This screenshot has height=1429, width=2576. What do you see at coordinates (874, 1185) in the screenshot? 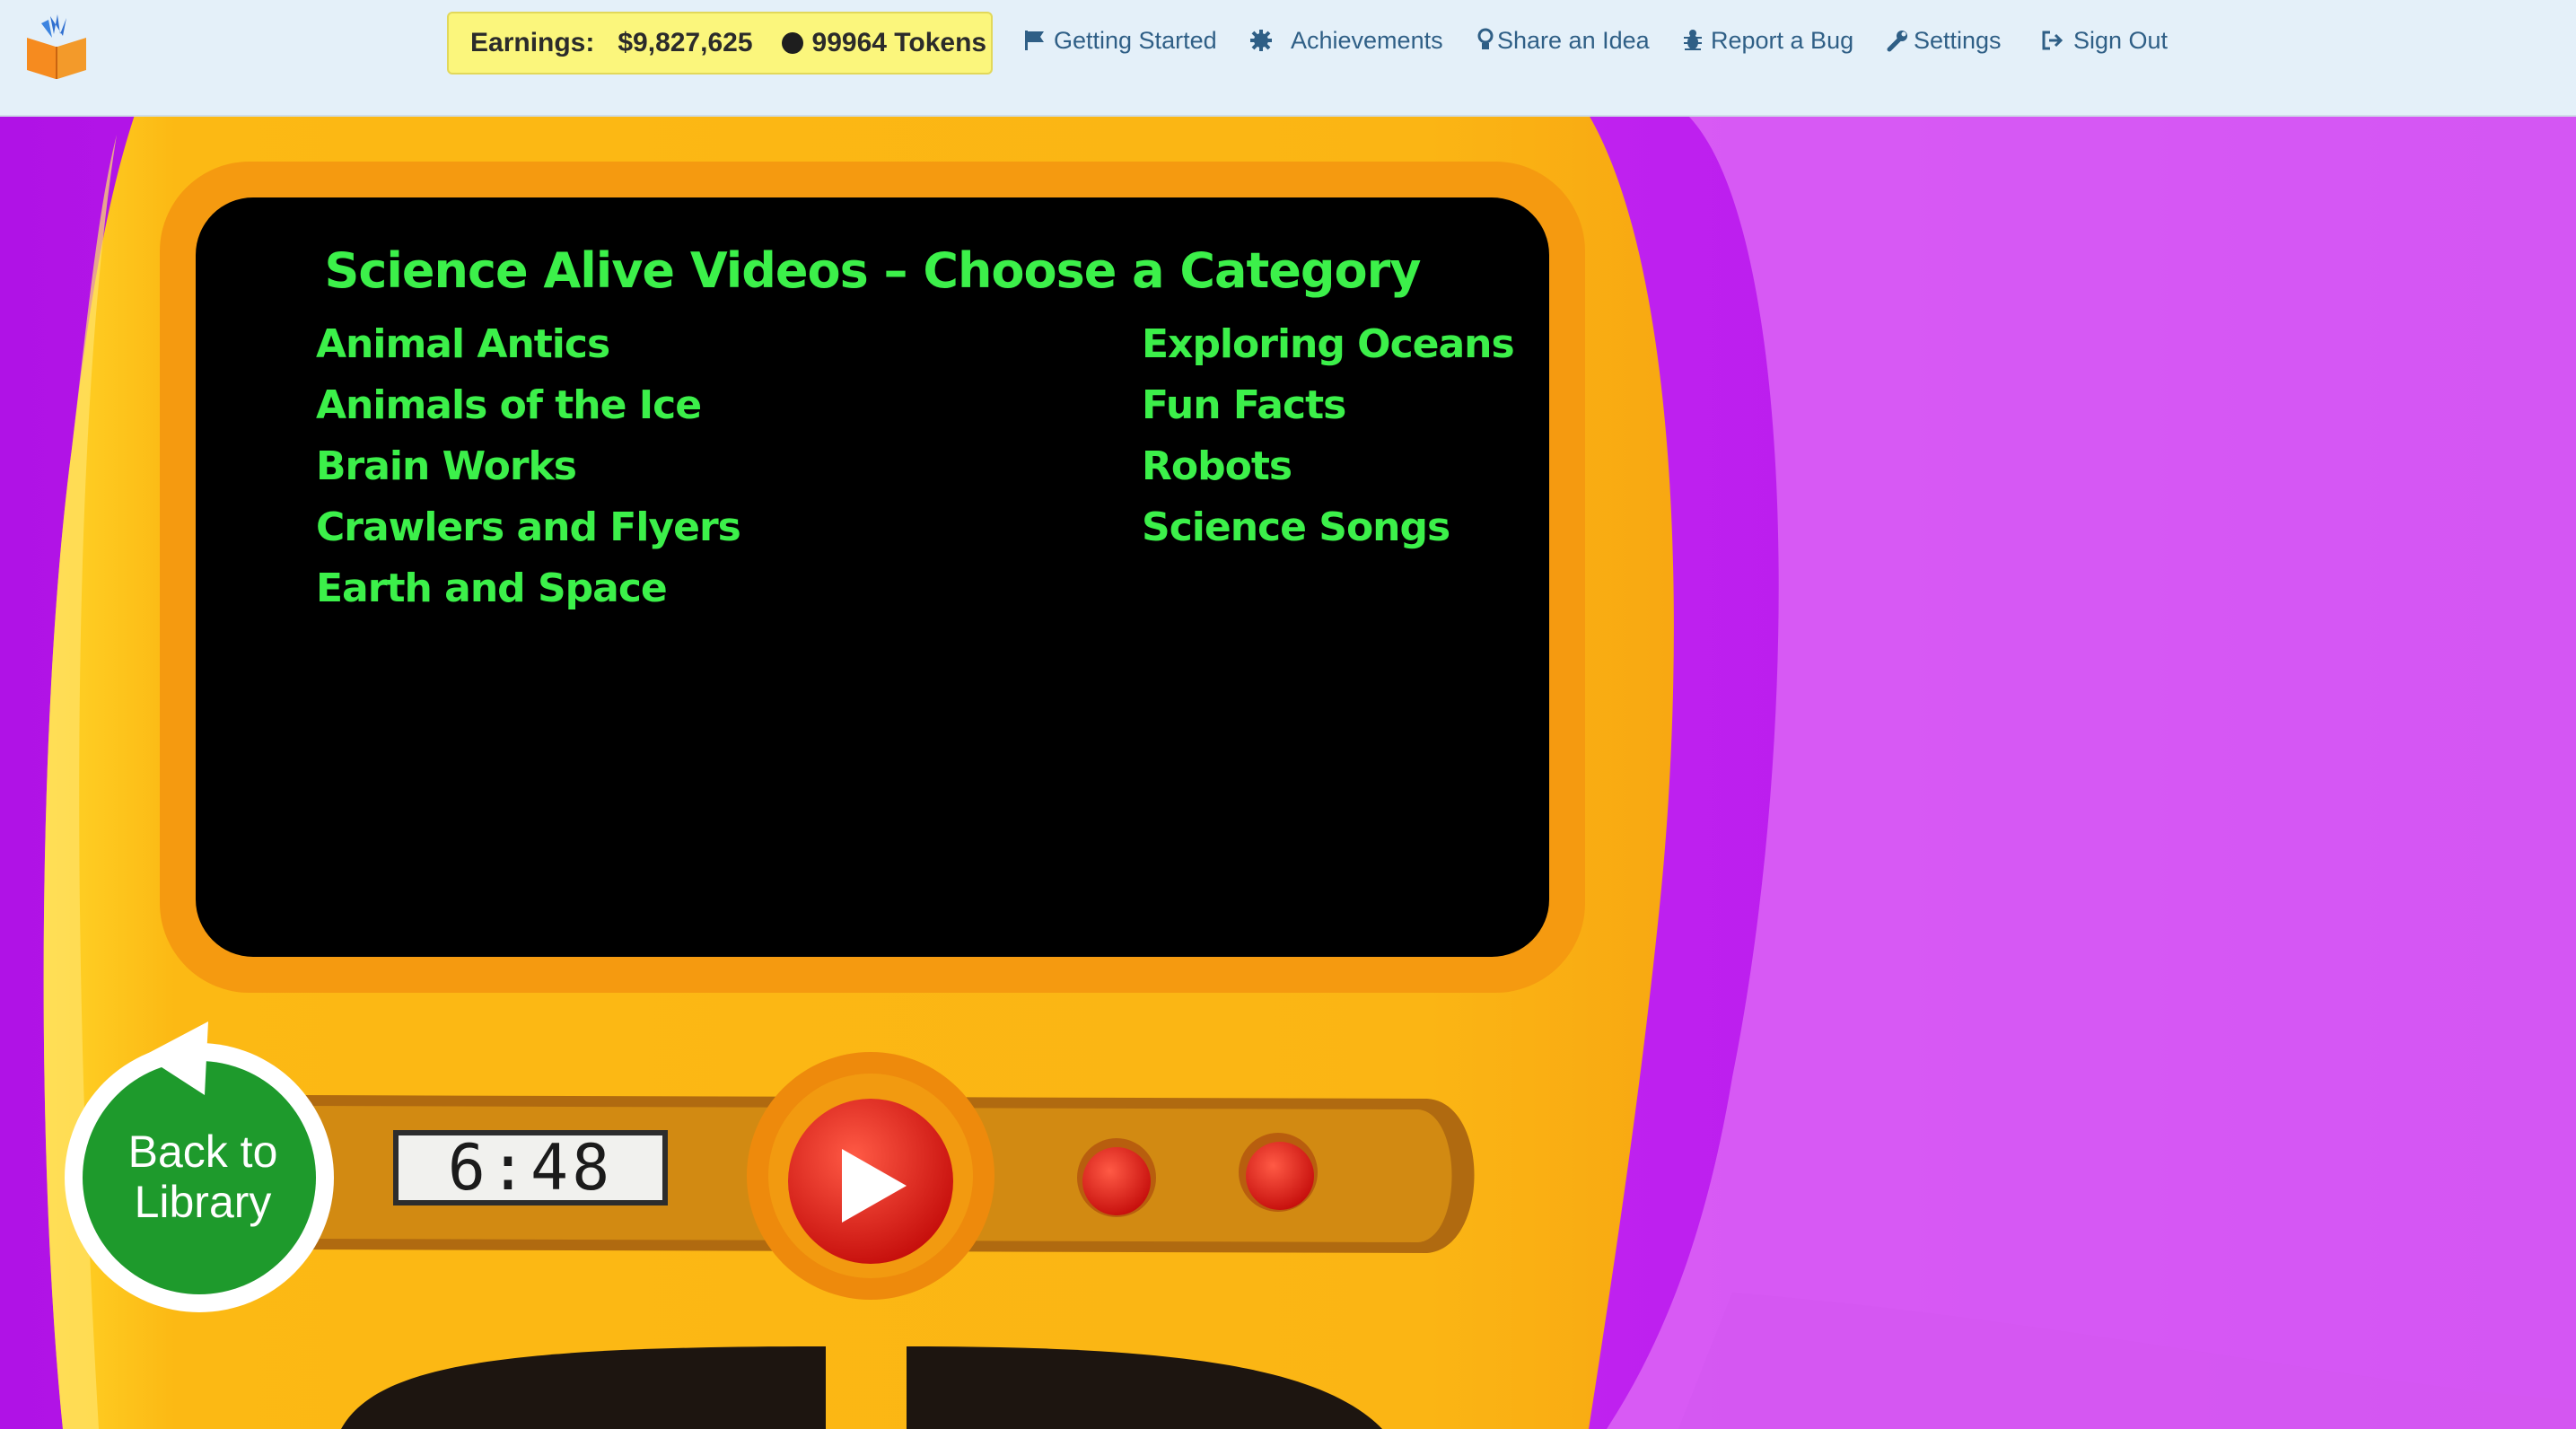
I see `play-icon` at bounding box center [874, 1185].